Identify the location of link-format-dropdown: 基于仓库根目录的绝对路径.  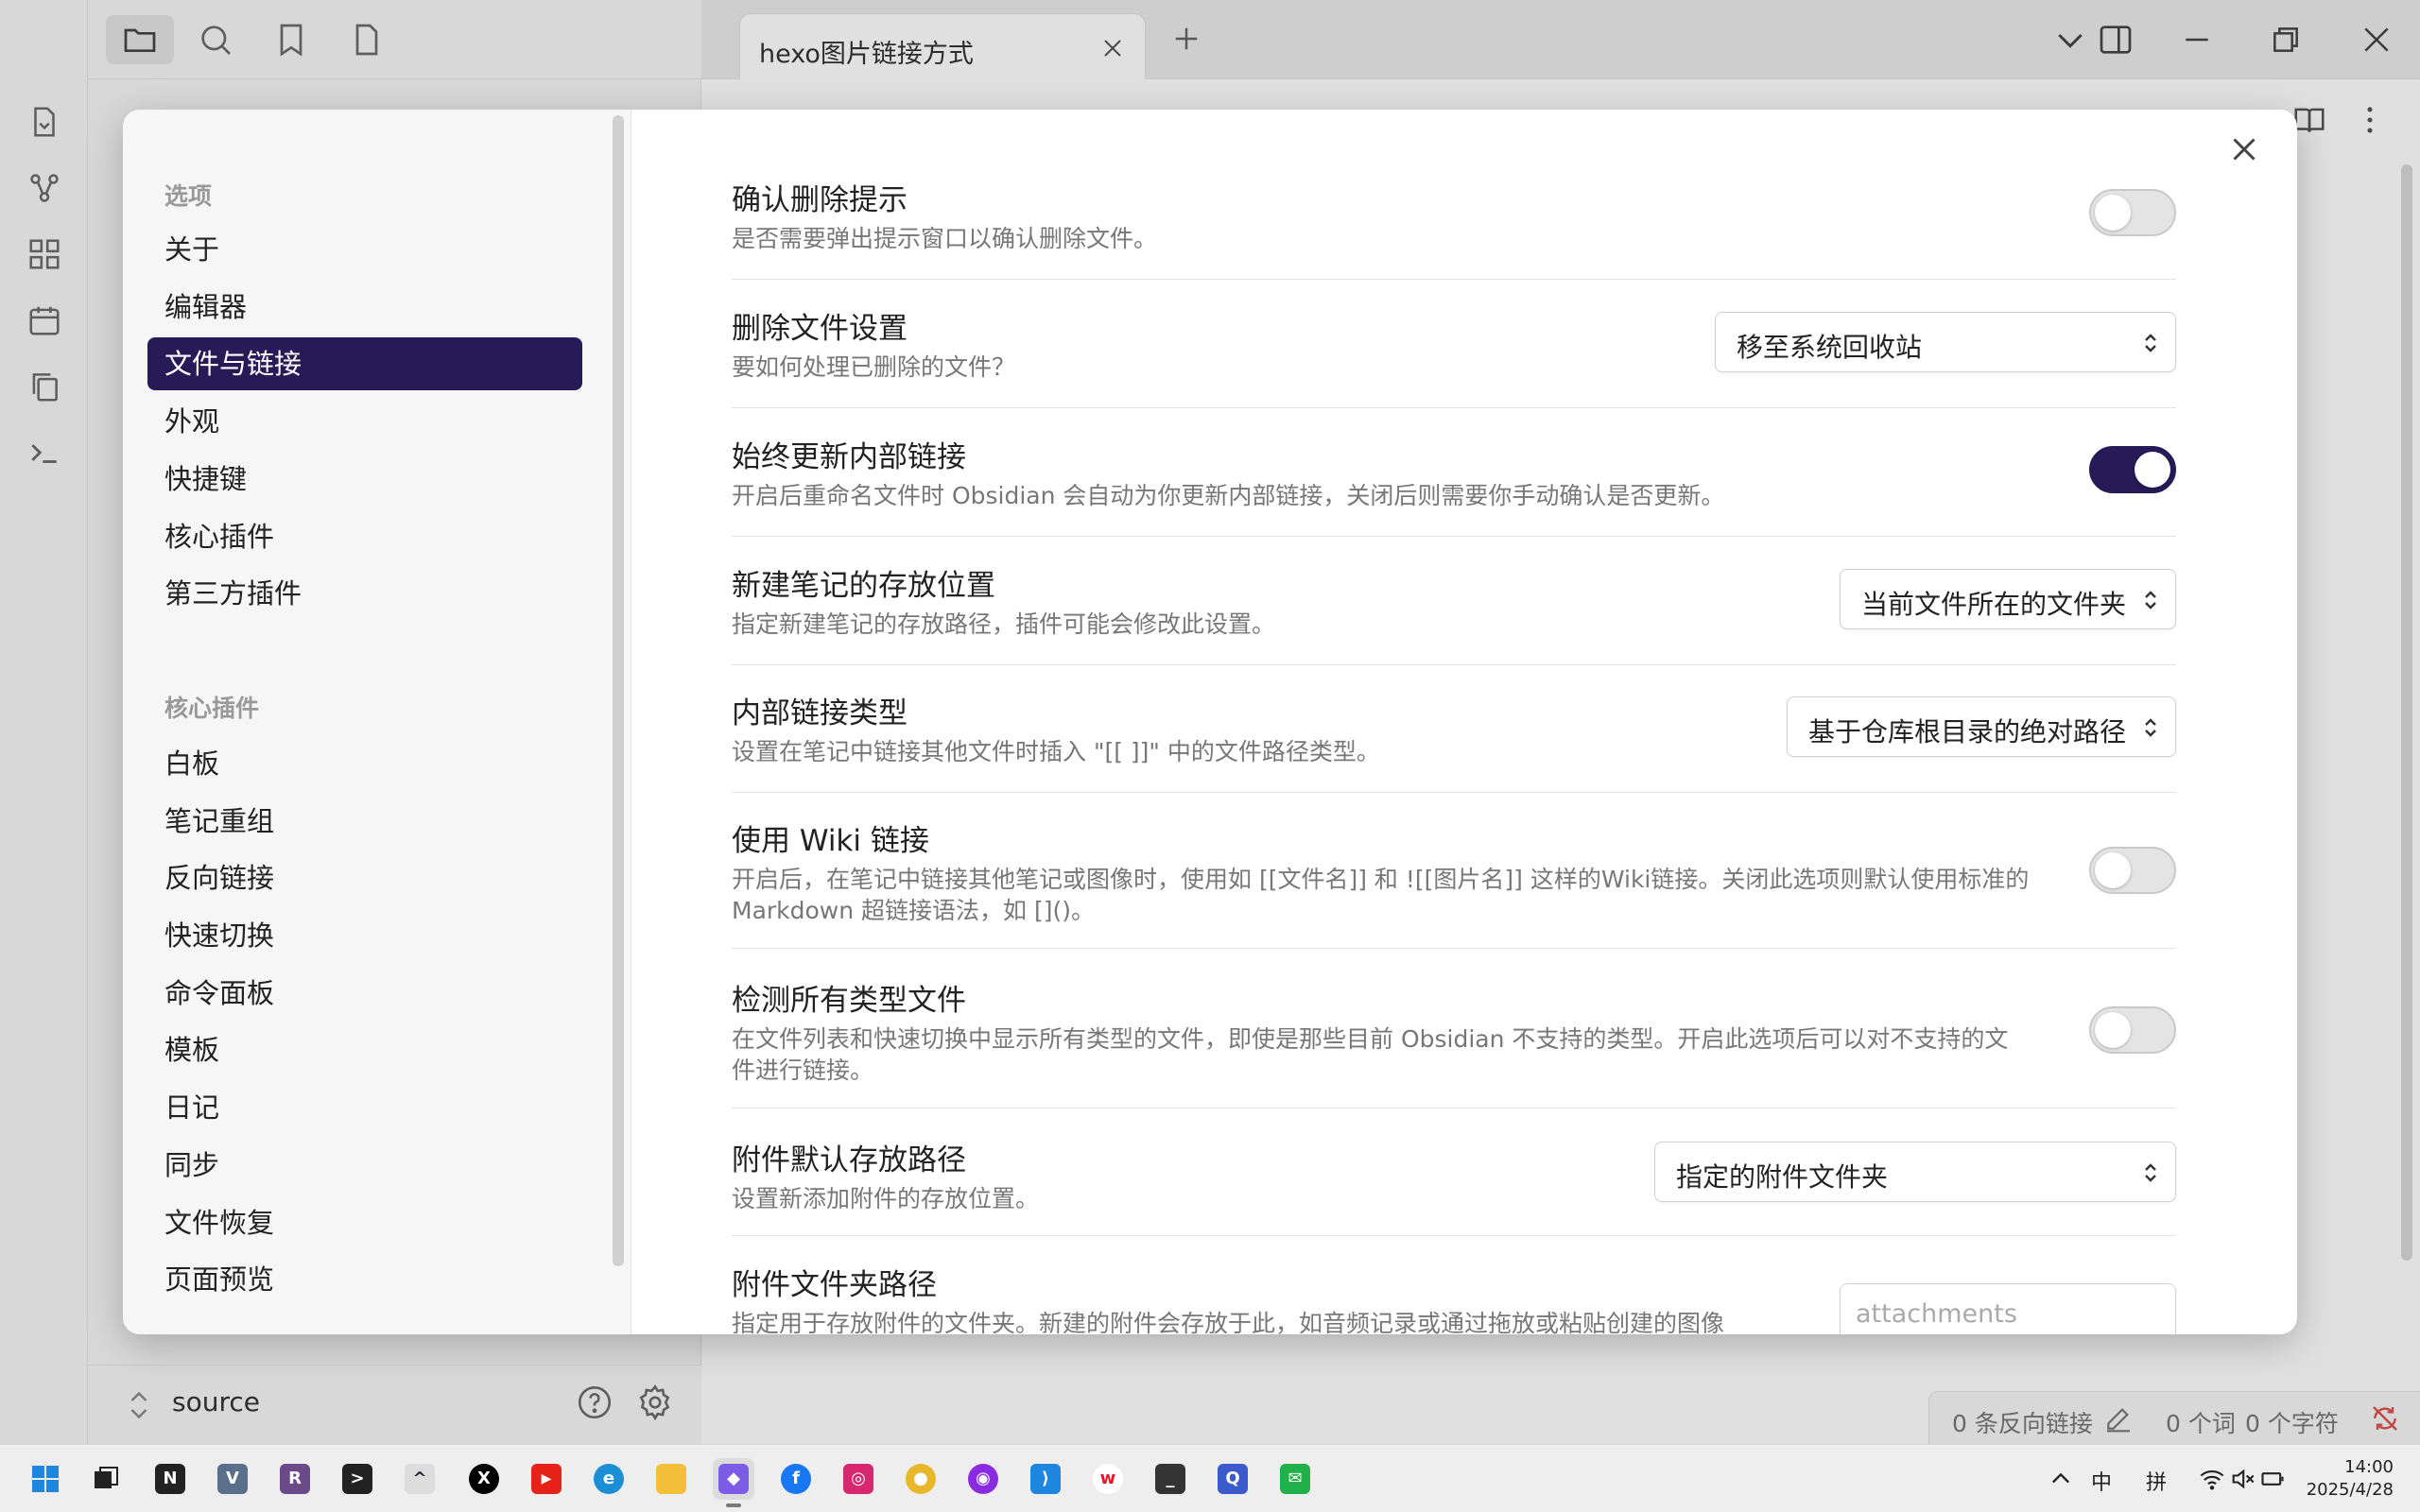
(1982, 726).